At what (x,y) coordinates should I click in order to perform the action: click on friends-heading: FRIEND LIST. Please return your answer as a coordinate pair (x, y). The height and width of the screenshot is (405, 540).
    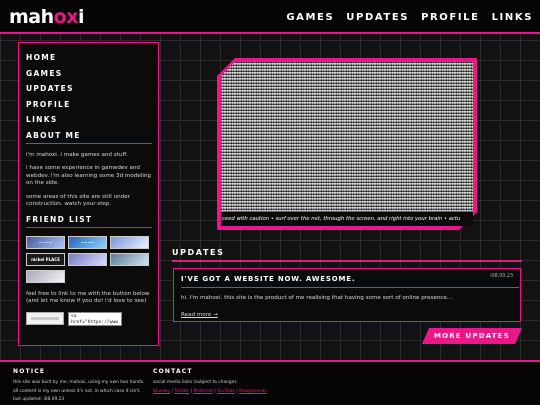
    Looking at the image, I should click on (89, 221).